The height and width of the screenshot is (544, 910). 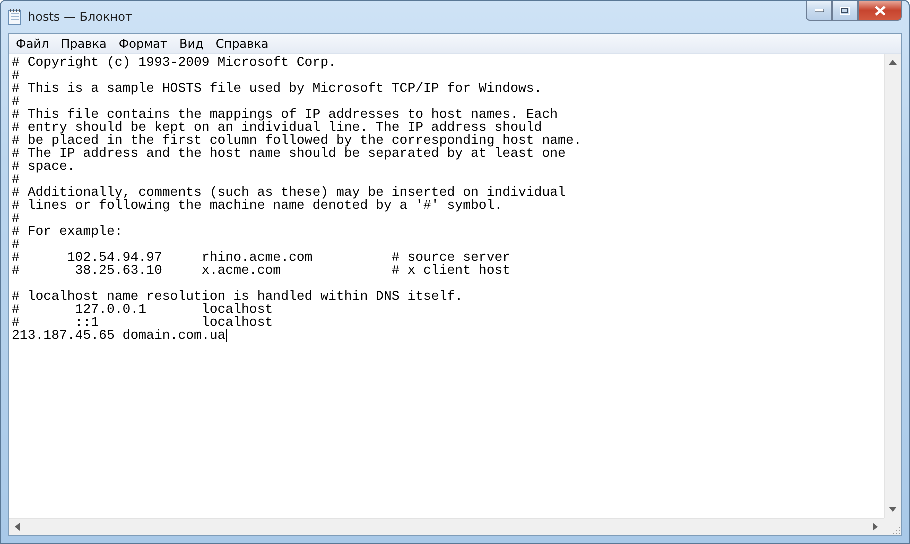 What do you see at coordinates (875, 527) in the screenshot?
I see `scroll-right-icon` at bounding box center [875, 527].